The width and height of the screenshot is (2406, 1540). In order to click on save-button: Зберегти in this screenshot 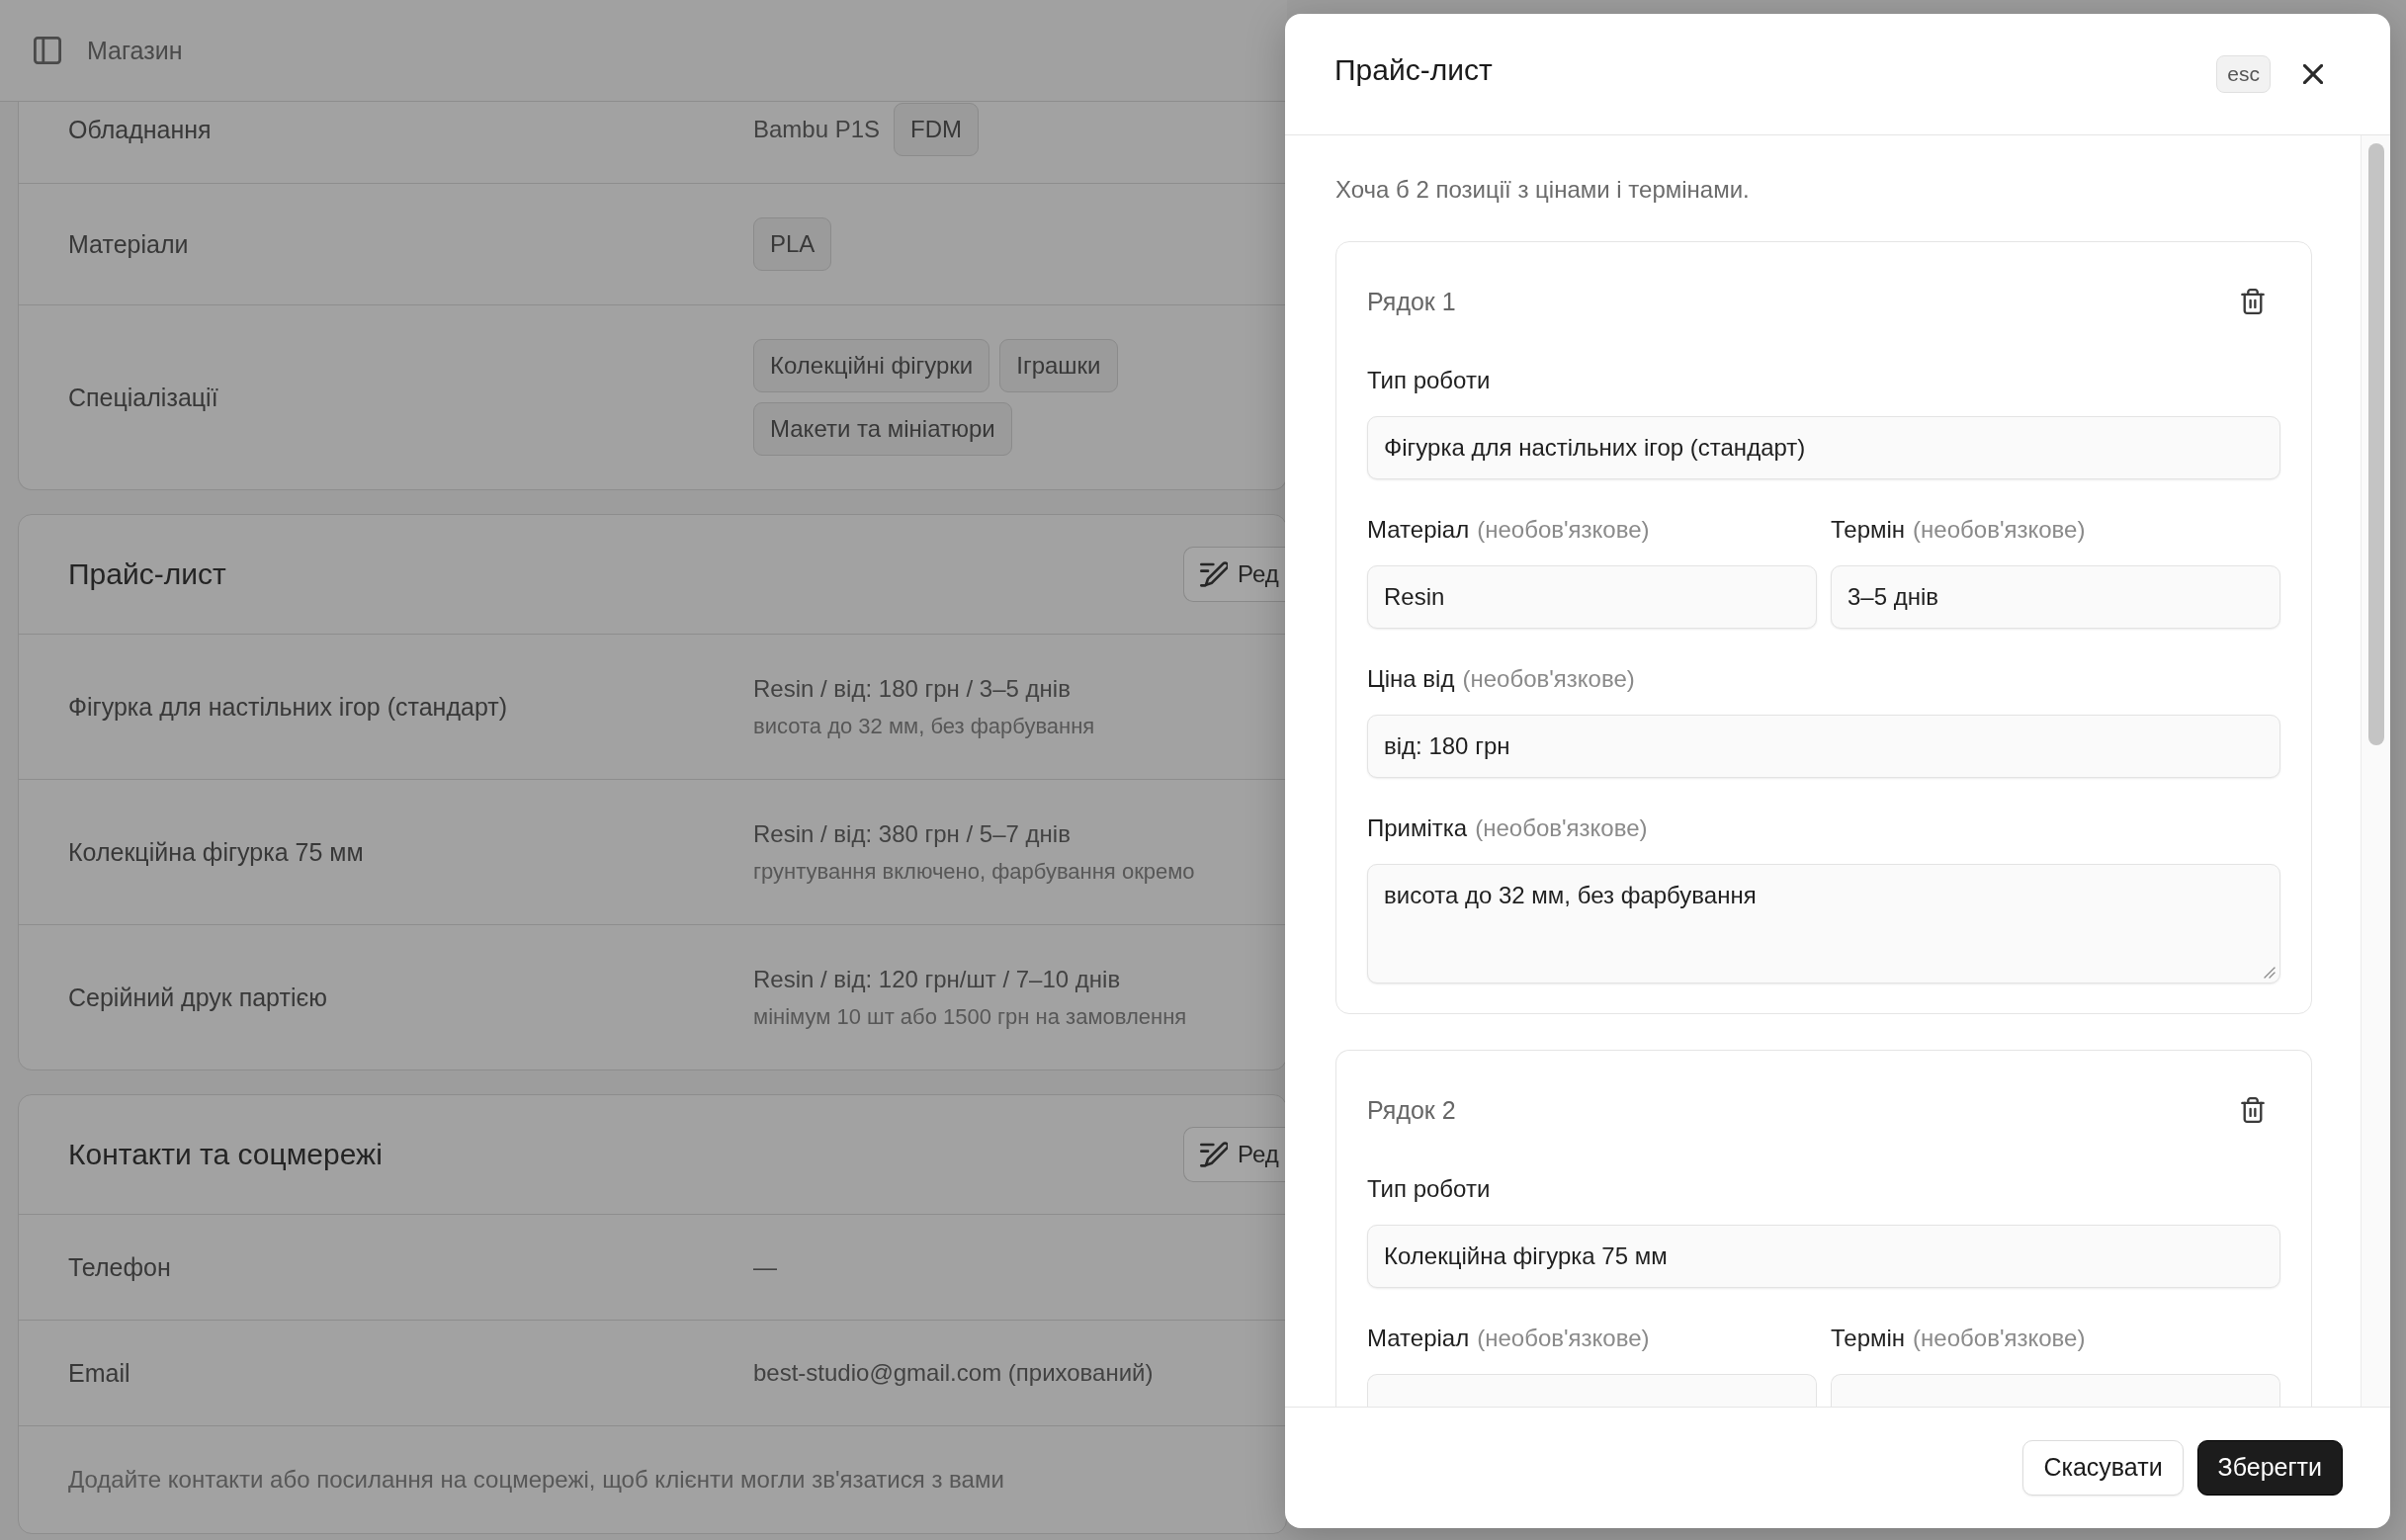, I will do `click(2269, 1468)`.